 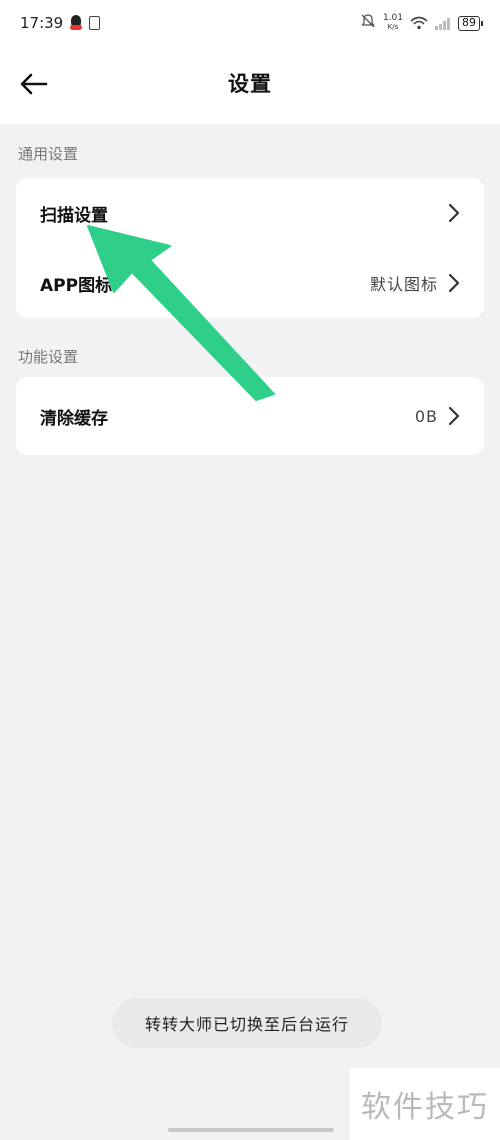 I want to click on home-indicator, so click(x=251, y=1130).